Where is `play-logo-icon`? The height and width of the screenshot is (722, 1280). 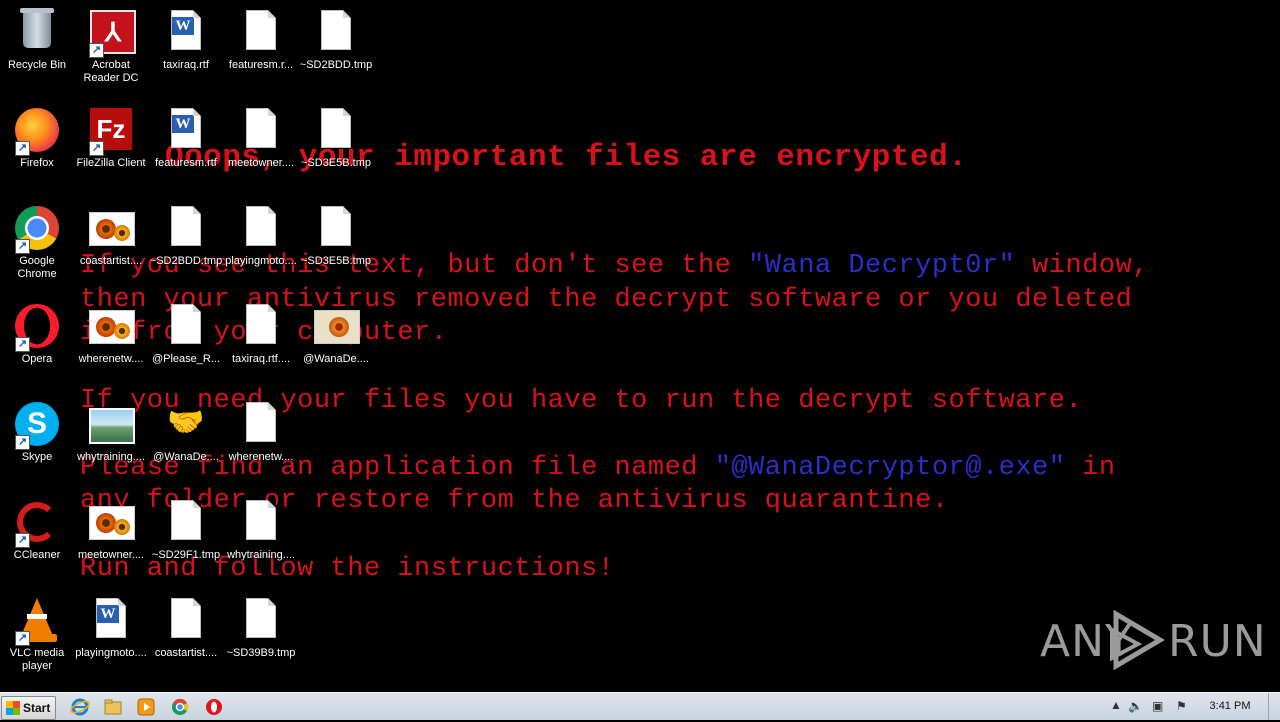 play-logo-icon is located at coordinates (1137, 640).